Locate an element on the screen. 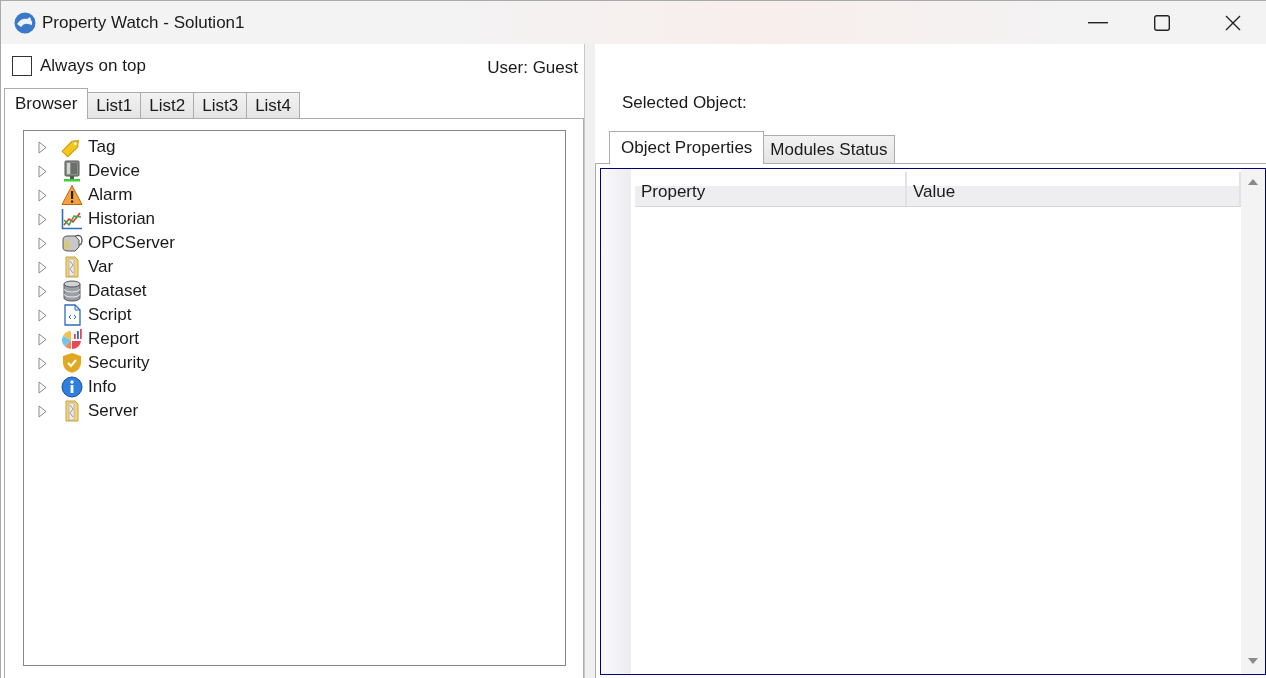  close-icon is located at coordinates (1233, 22).